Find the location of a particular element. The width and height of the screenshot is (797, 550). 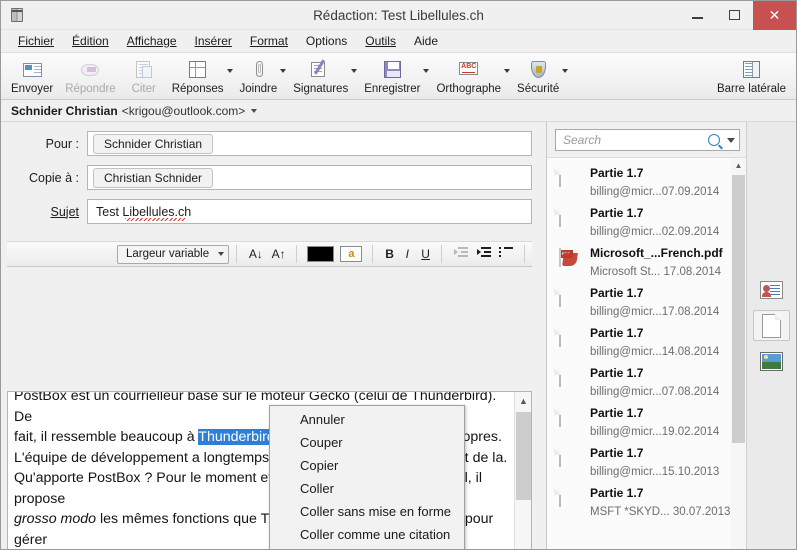

width-select: Largeur variable is located at coordinates (173, 254).